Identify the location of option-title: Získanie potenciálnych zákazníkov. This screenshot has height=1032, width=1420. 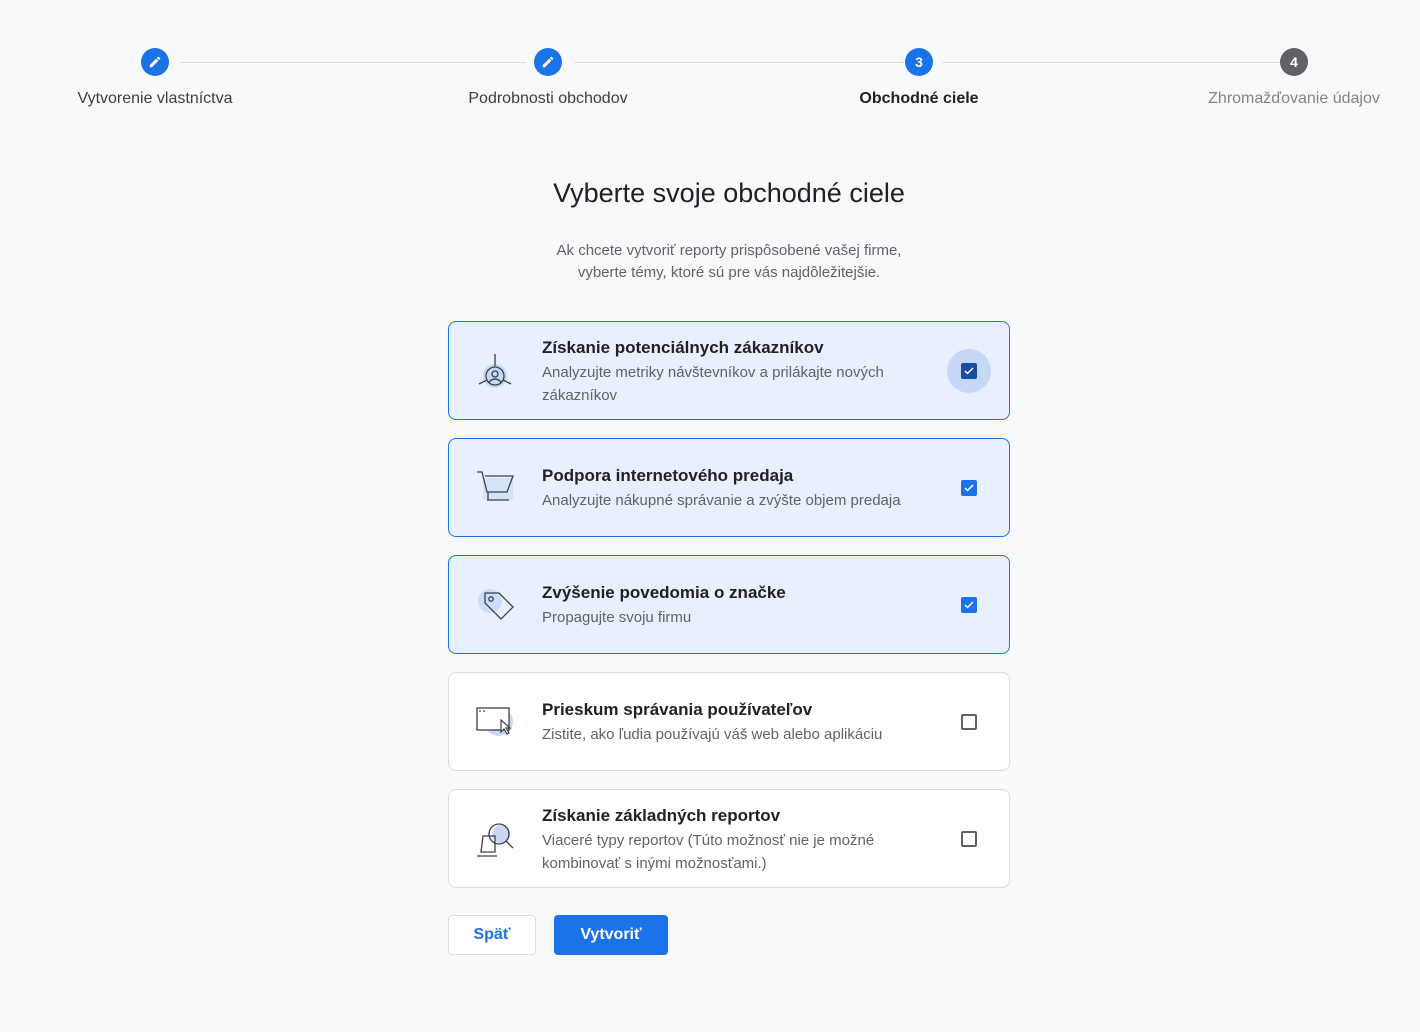
(683, 347).